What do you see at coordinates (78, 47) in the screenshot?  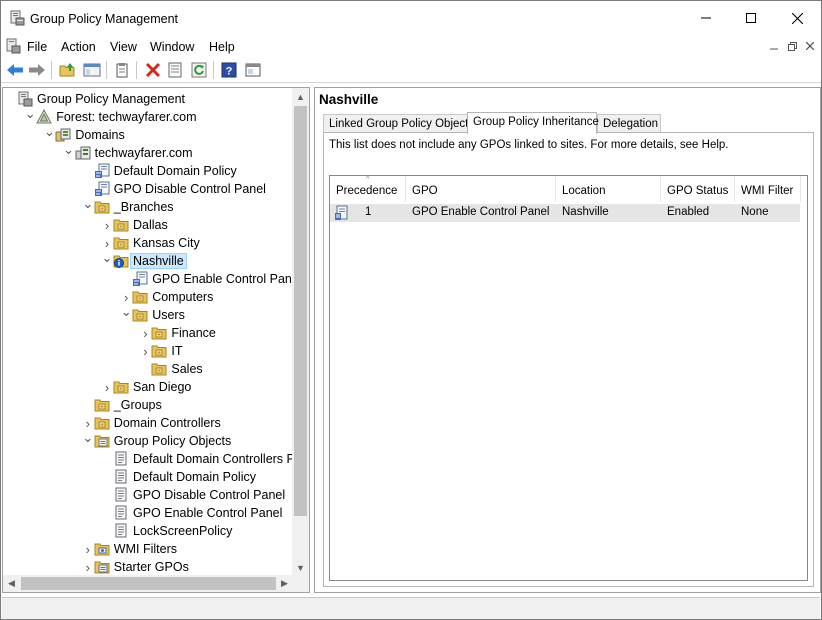 I see `menu-action: Action` at bounding box center [78, 47].